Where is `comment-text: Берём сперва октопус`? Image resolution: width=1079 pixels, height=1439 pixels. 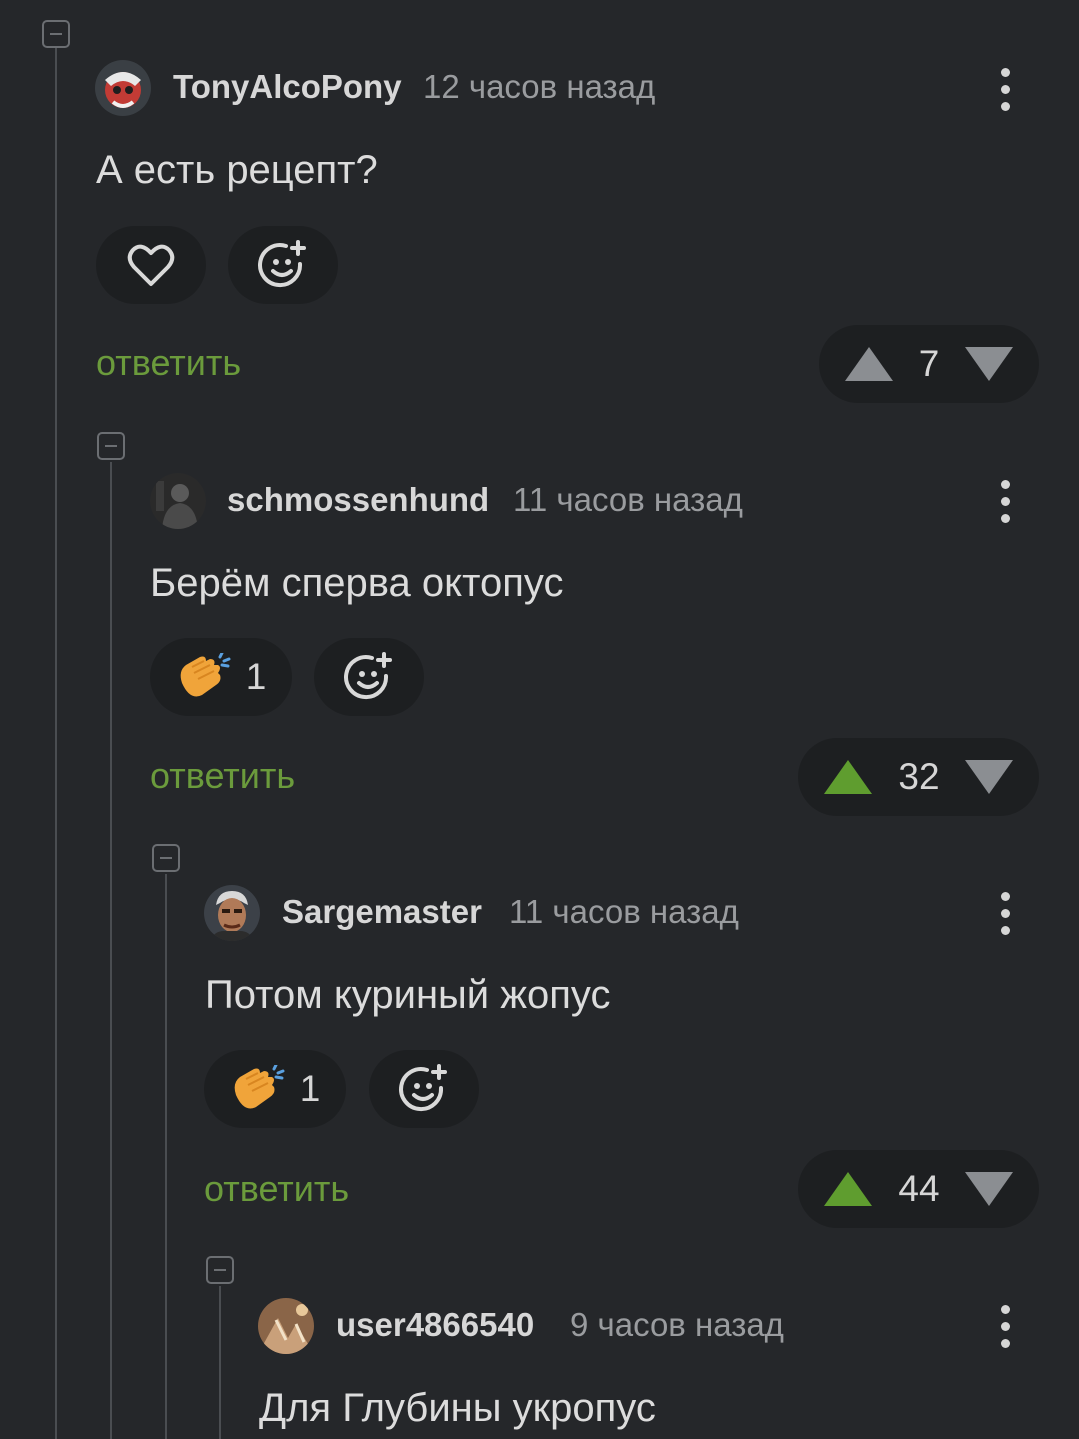
comment-text: Берём сперва октопус is located at coordinates (357, 583).